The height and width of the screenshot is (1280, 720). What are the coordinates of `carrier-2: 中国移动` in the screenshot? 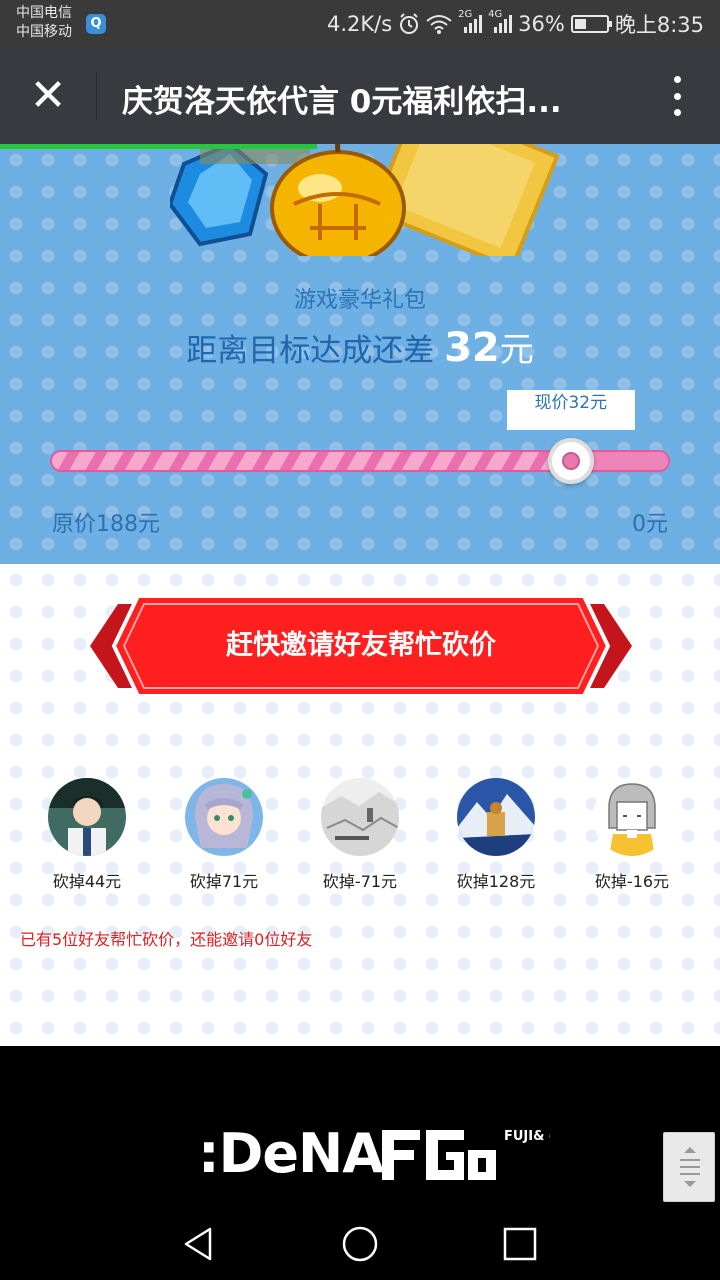 It's located at (44, 32).